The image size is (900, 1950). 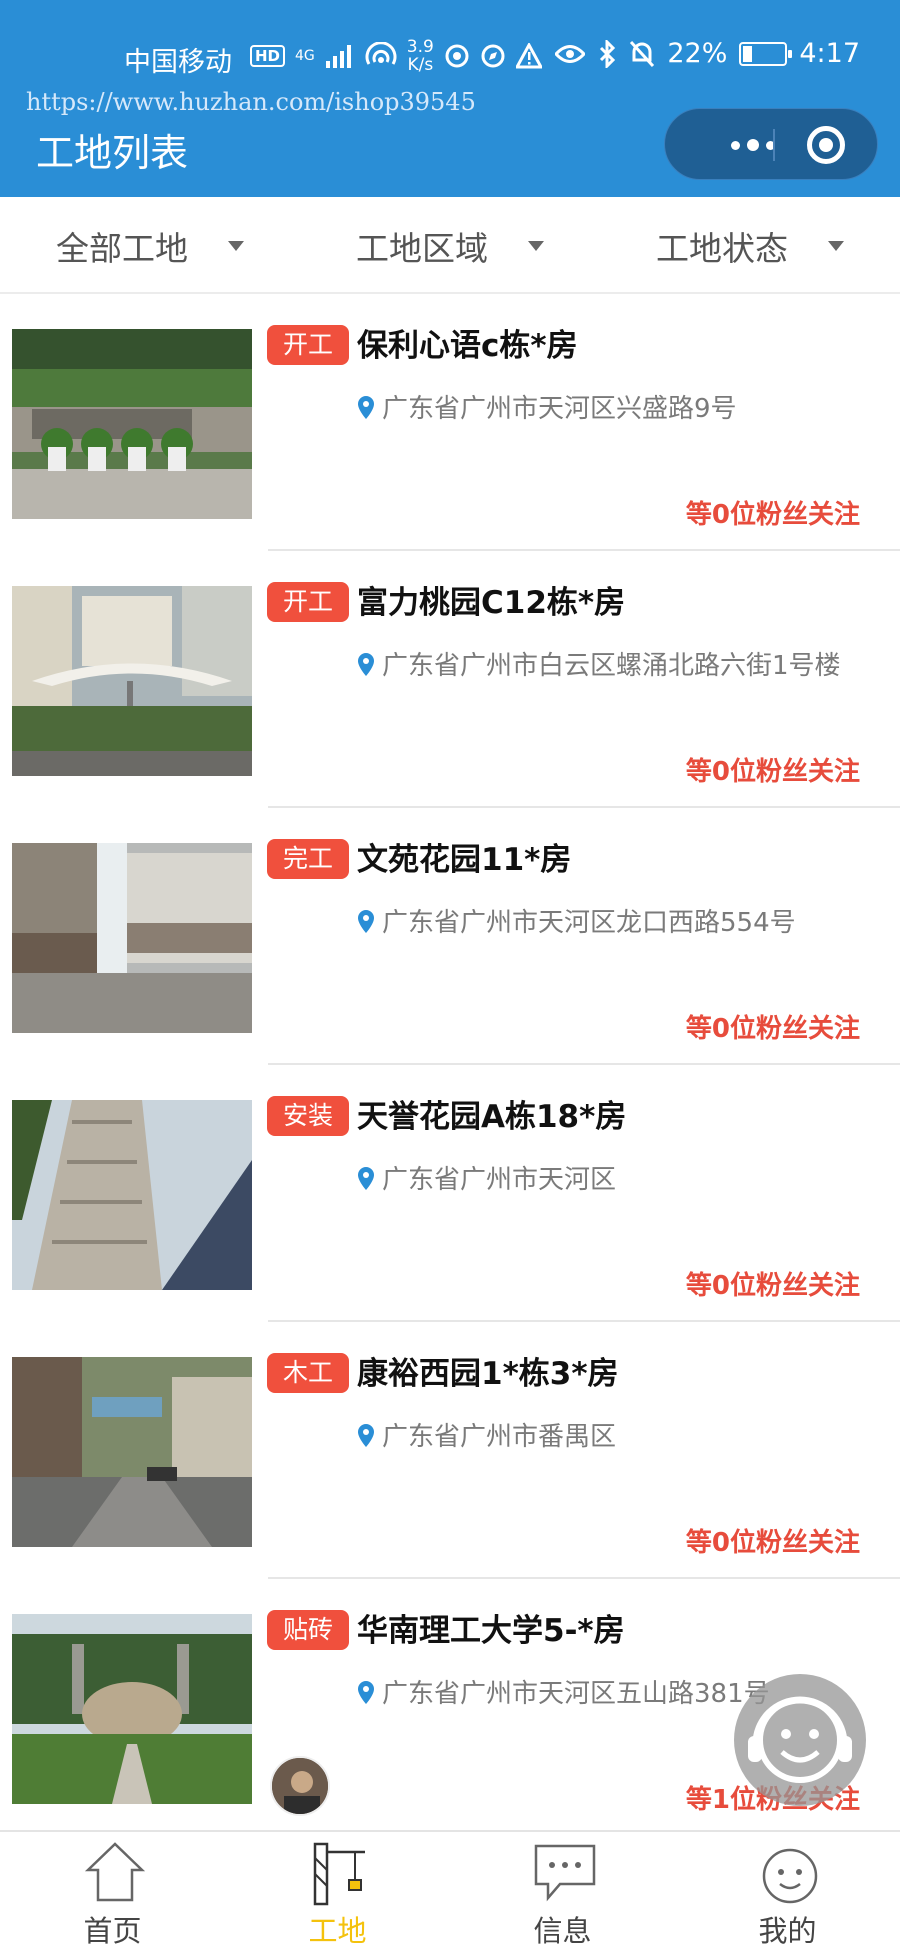 I want to click on battery-percent: 22%, so click(x=697, y=53).